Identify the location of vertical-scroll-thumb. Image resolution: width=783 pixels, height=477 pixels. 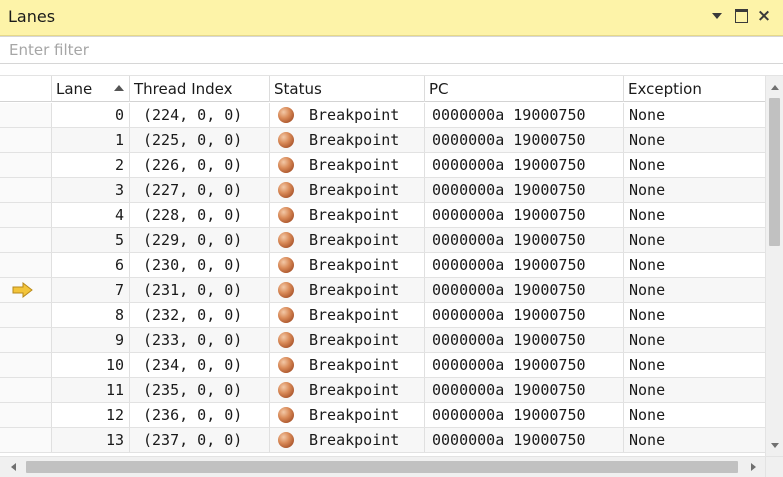
(774, 172).